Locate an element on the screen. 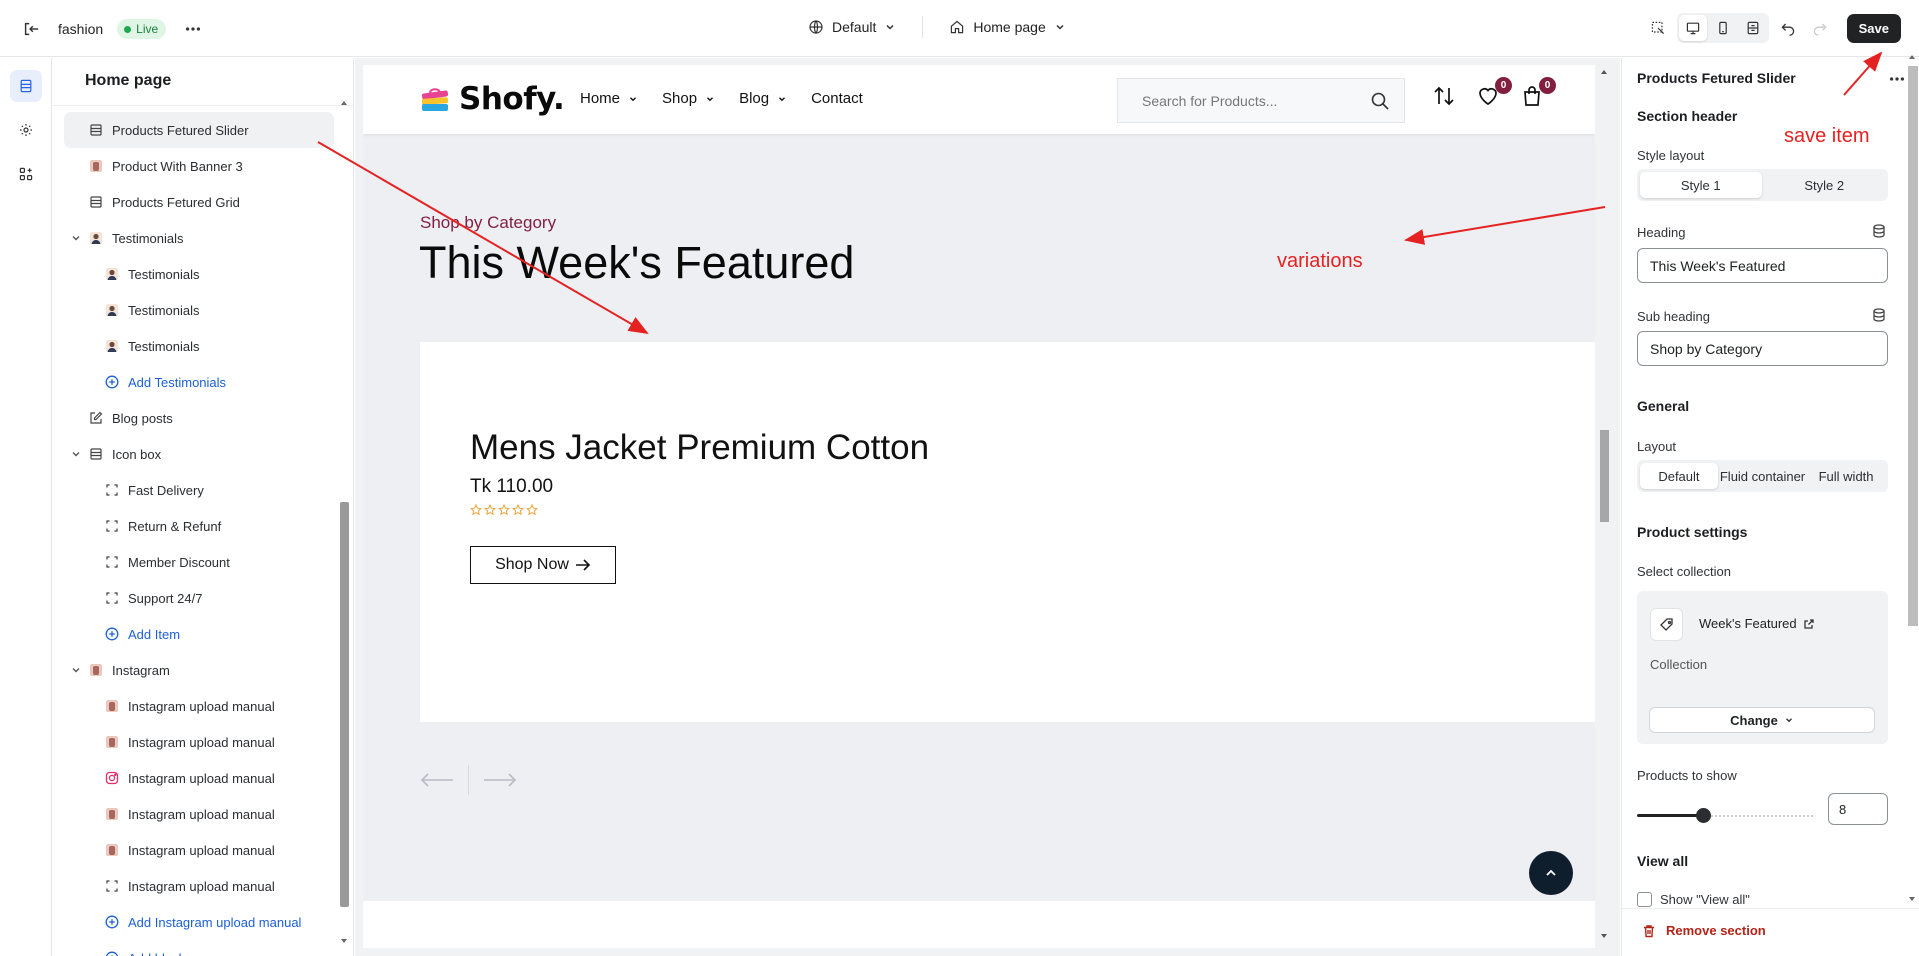  segment-option: Default is located at coordinates (1679, 476).